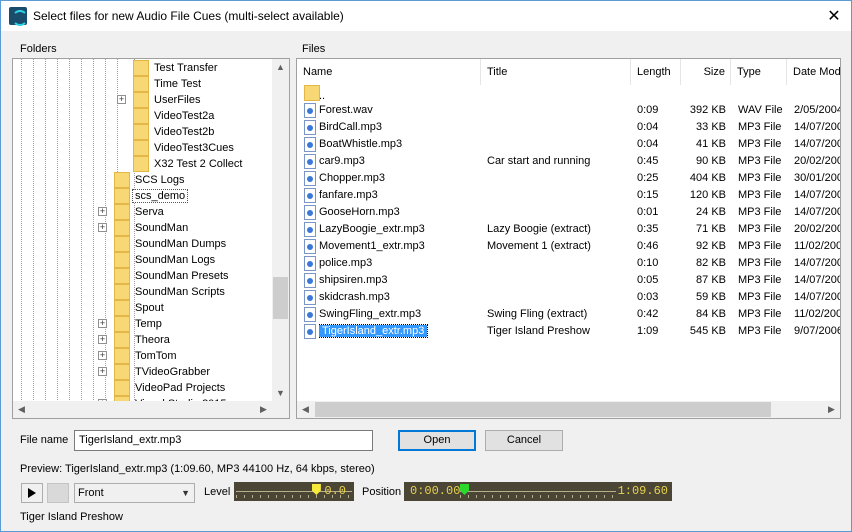 This screenshot has width=852, height=532. Describe the element at coordinates (184, 148) in the screenshot. I see `folder-item: VideoTest3Cues` at that location.